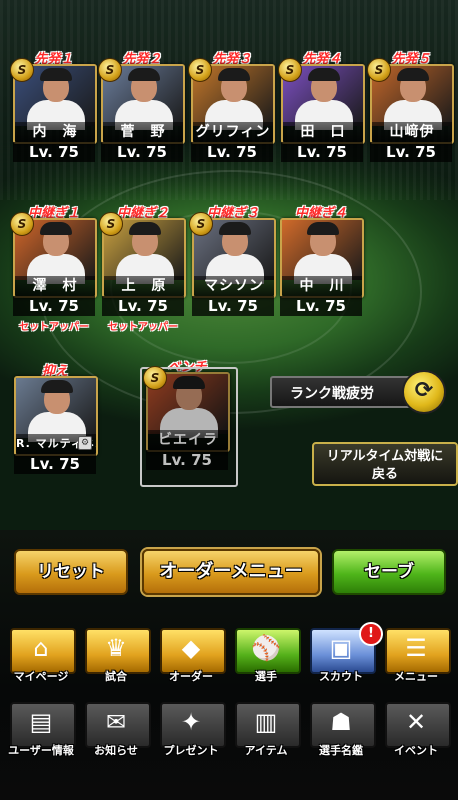  What do you see at coordinates (416, 750) in the screenshot?
I see `nav-label: イベント` at bounding box center [416, 750].